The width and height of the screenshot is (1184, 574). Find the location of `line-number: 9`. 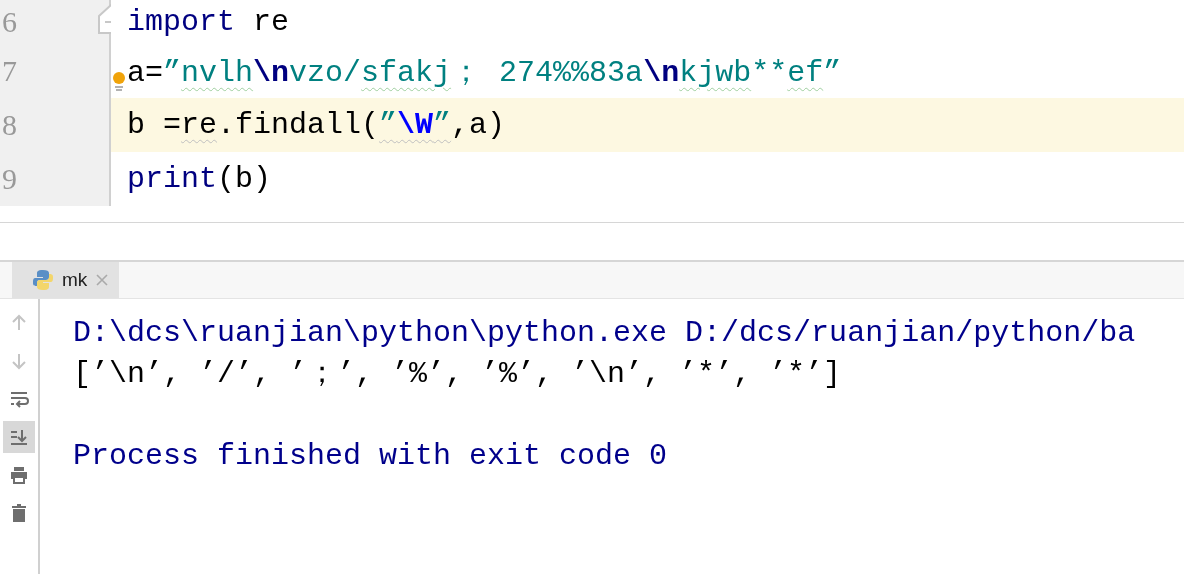

line-number: 9 is located at coordinates (9, 179).